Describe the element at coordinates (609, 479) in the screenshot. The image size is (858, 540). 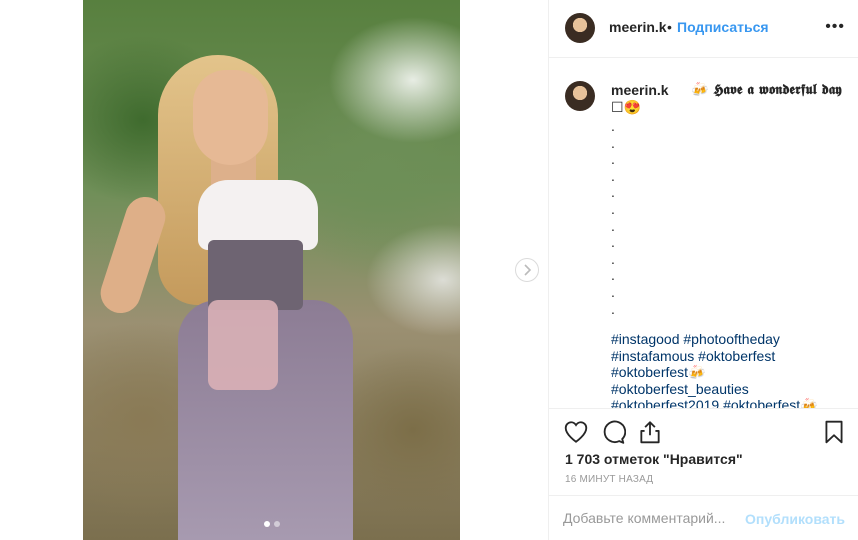
I see `post-timestamp: 16 МИНУТ НАЗАД` at that location.